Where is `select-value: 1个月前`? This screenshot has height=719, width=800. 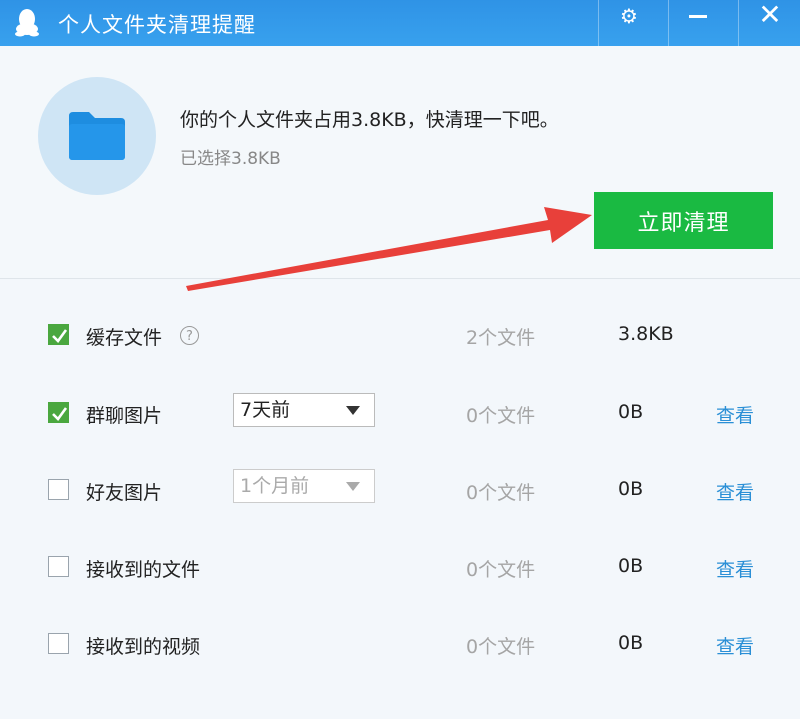
select-value: 1个月前 is located at coordinates (275, 486).